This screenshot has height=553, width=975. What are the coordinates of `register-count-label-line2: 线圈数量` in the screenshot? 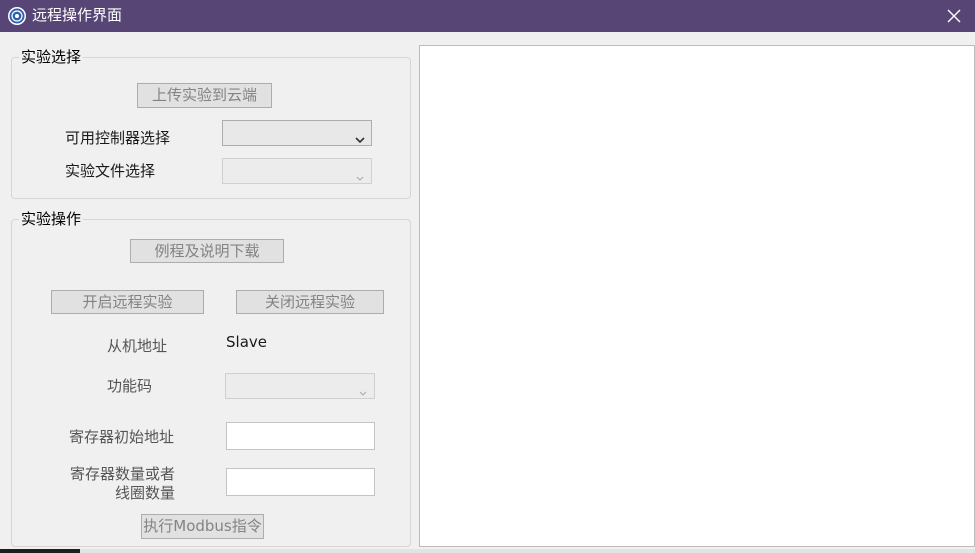 It's located at (145, 493).